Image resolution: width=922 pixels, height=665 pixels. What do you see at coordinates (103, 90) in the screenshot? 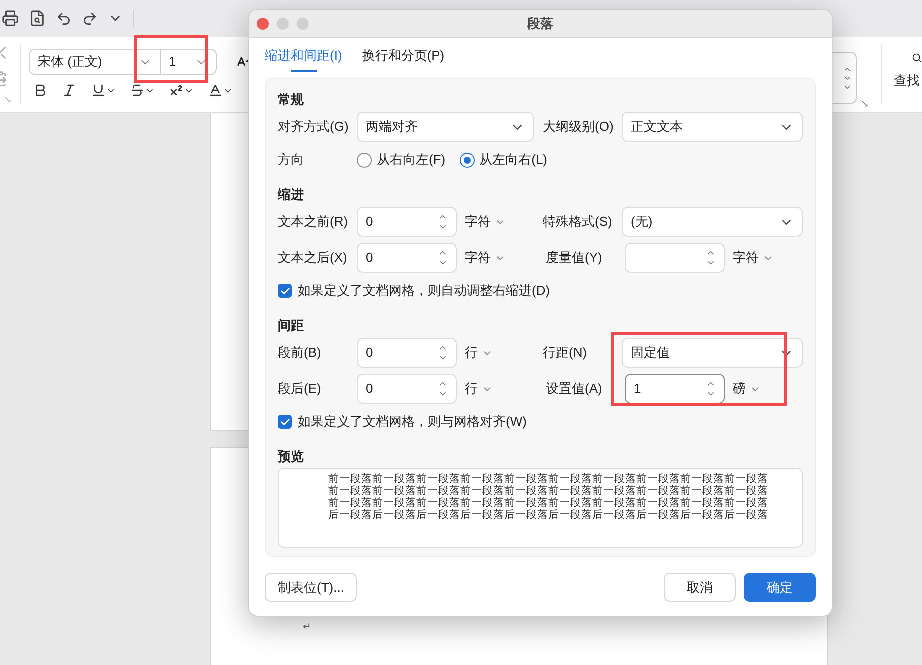
I see `underline-icon` at bounding box center [103, 90].